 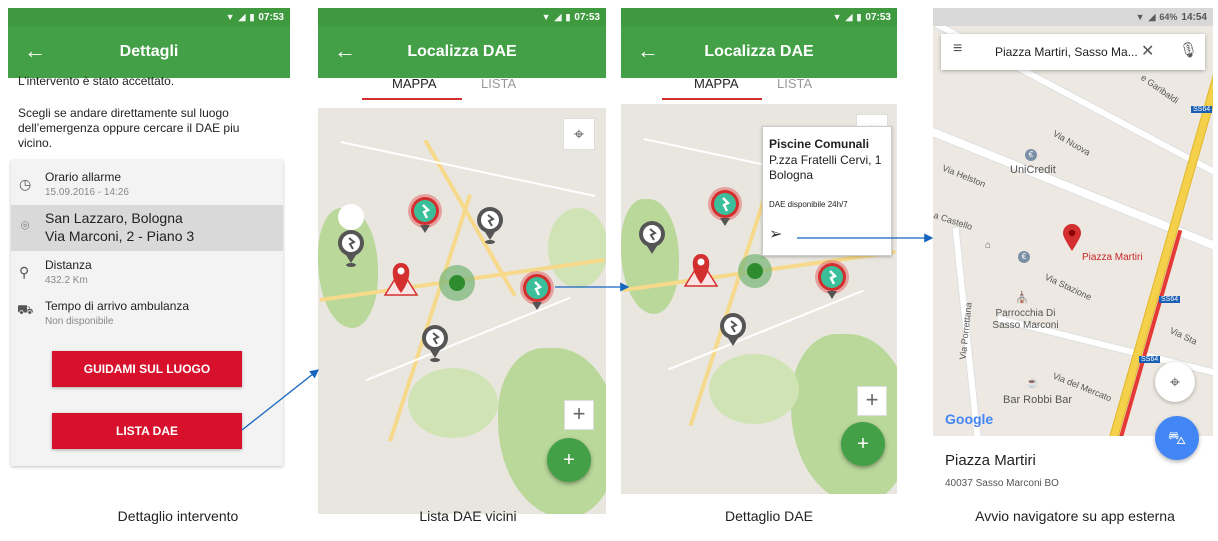 What do you see at coordinates (468, 516) in the screenshot?
I see `caption-lista-dae: Lista DAE vicini` at bounding box center [468, 516].